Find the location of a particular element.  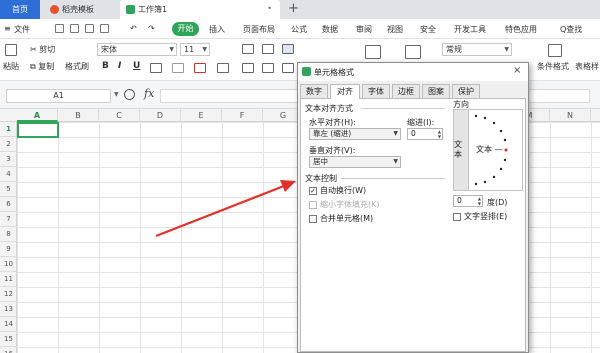

tab-workbook: 工作簿1 • is located at coordinates (200, 9).